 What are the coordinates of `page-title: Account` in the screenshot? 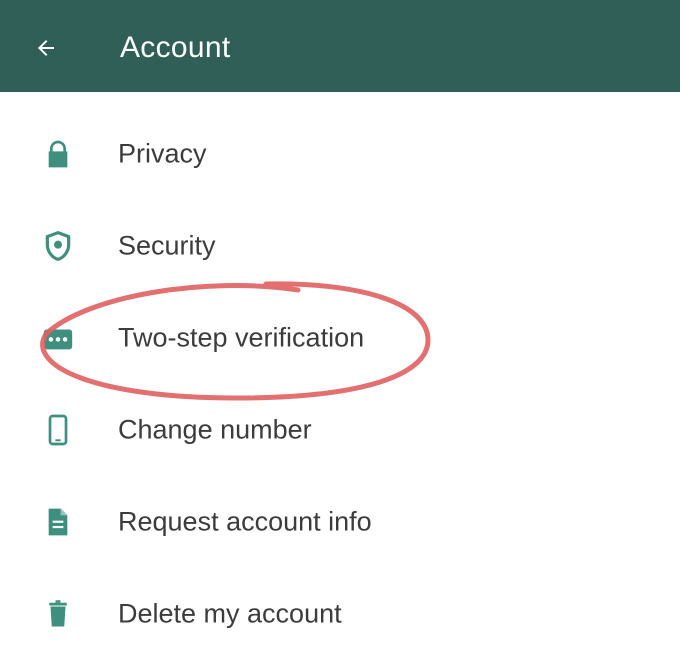 It's located at (175, 47).